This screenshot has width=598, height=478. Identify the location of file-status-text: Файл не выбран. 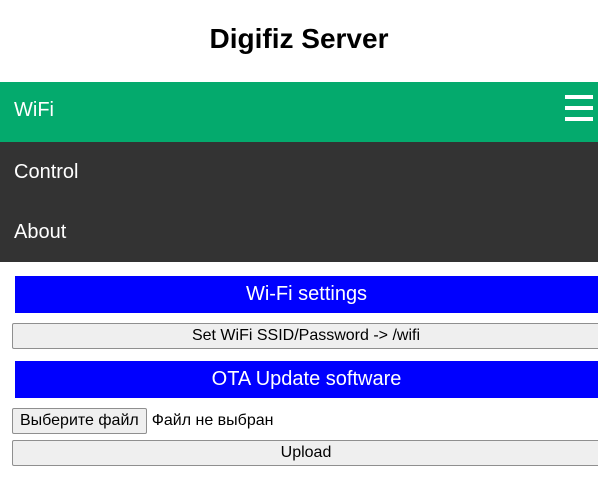
(212, 420).